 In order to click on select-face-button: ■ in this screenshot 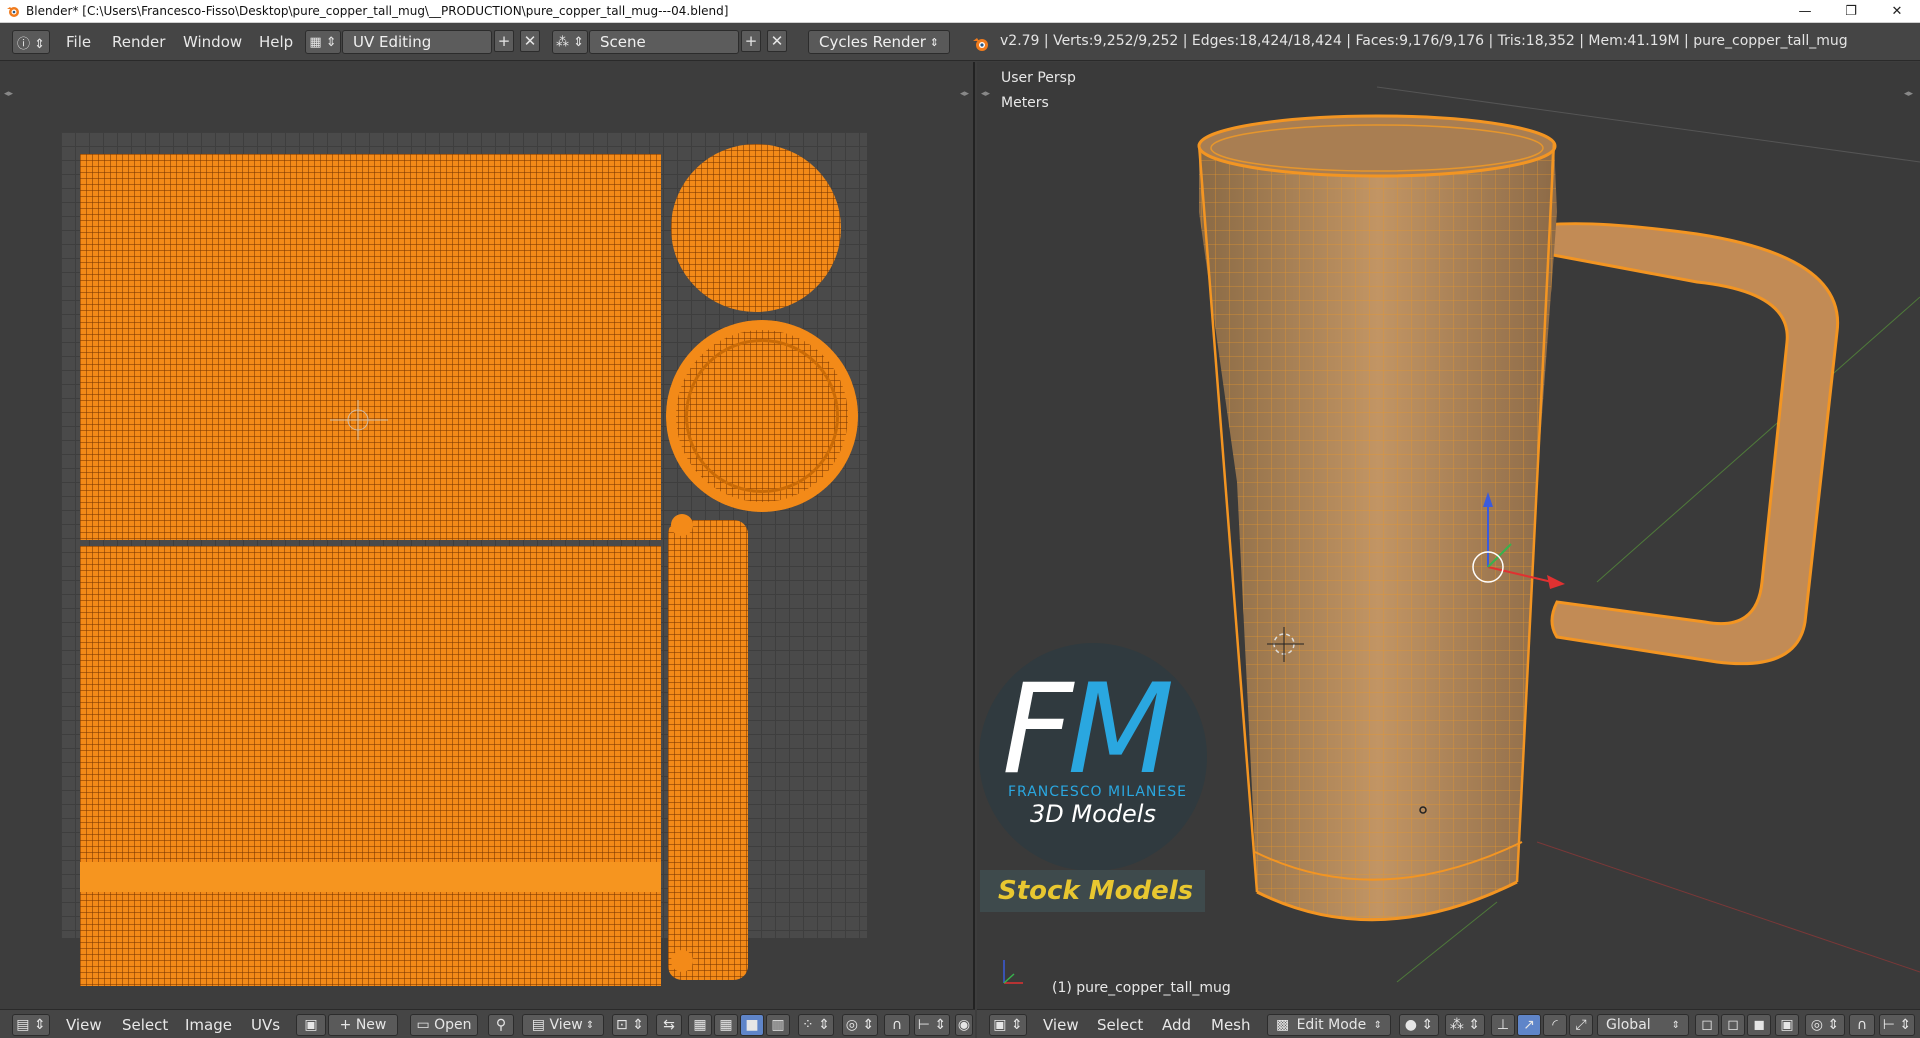, I will do `click(752, 1025)`.